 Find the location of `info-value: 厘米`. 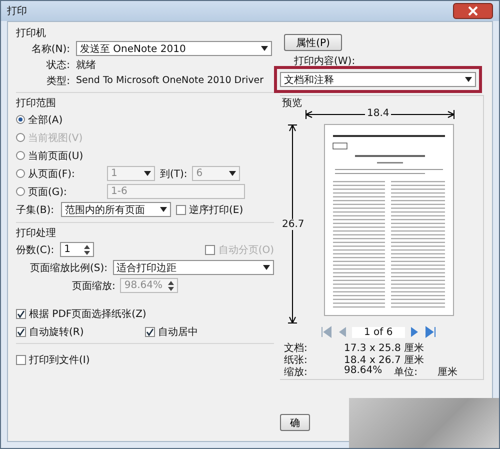

info-value: 厘米 is located at coordinates (448, 371).